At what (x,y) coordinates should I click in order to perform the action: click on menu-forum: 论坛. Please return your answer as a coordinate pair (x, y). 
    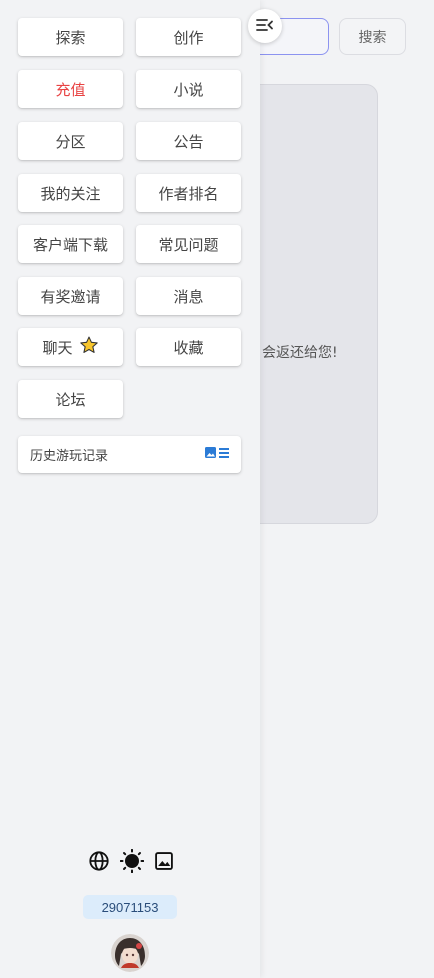
    Looking at the image, I should click on (70, 399).